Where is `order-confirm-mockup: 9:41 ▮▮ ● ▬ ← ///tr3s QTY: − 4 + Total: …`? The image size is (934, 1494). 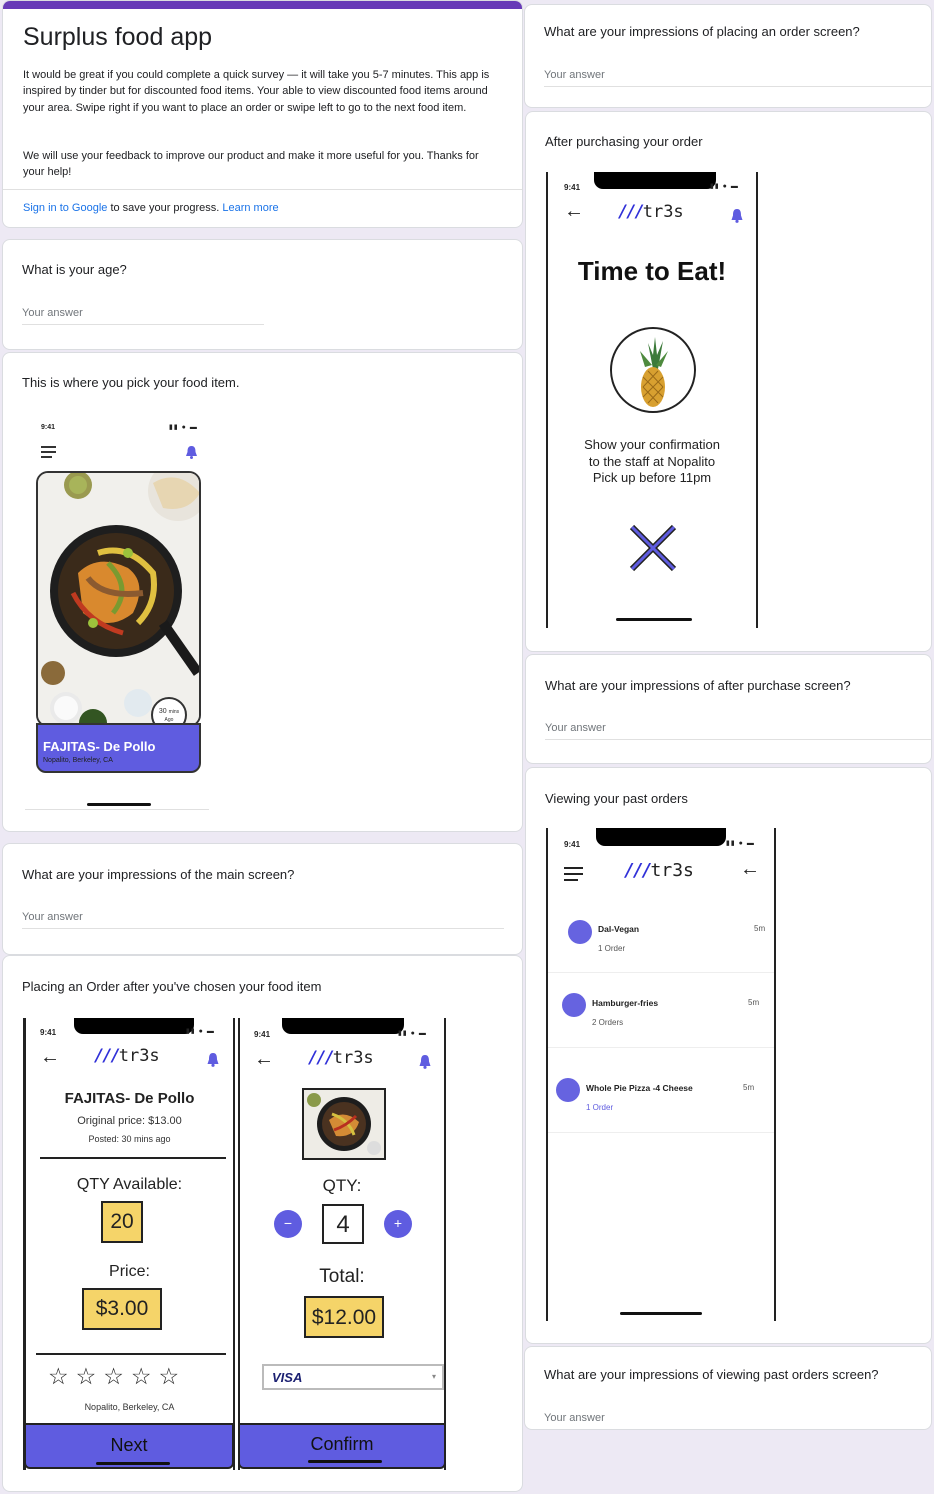 order-confirm-mockup: 9:41 ▮▮ ● ▬ ← ///tr3s QTY: − 4 + Total: … is located at coordinates (342, 1244).